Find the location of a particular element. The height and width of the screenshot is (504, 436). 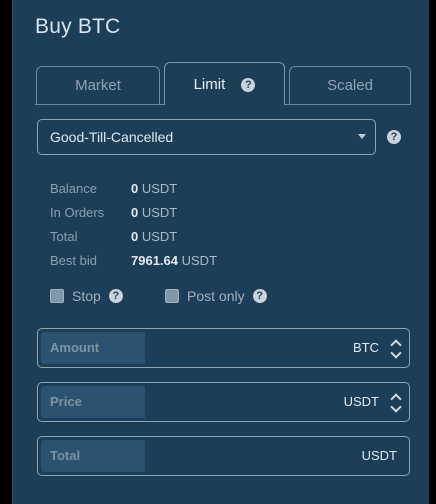

panel-title: Buy BTC is located at coordinates (78, 26).